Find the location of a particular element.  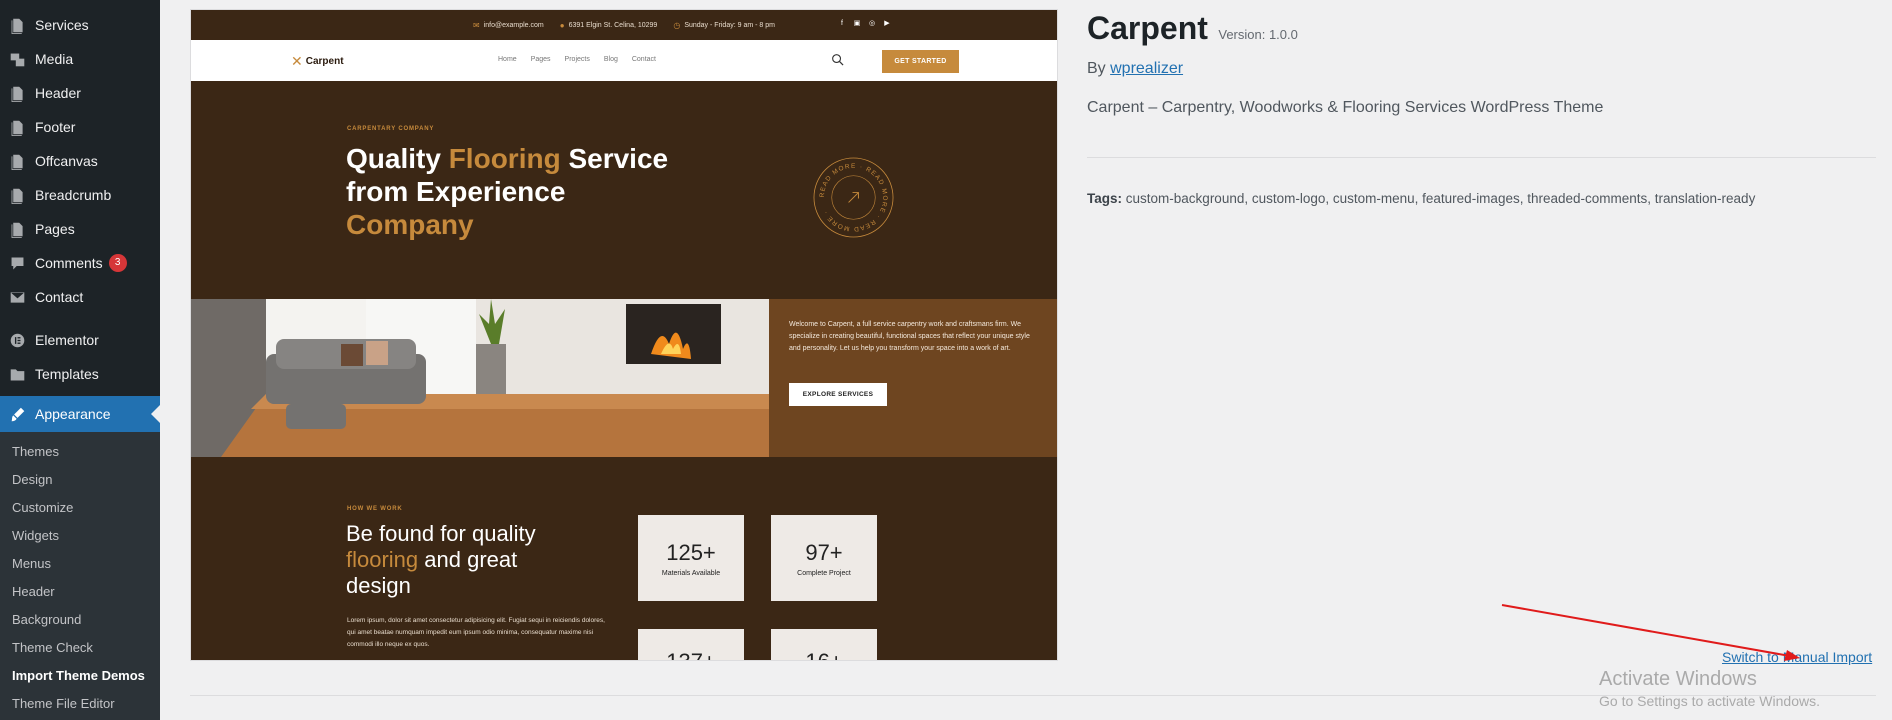

preview-email: ✉ info@example.com is located at coordinates (508, 25).